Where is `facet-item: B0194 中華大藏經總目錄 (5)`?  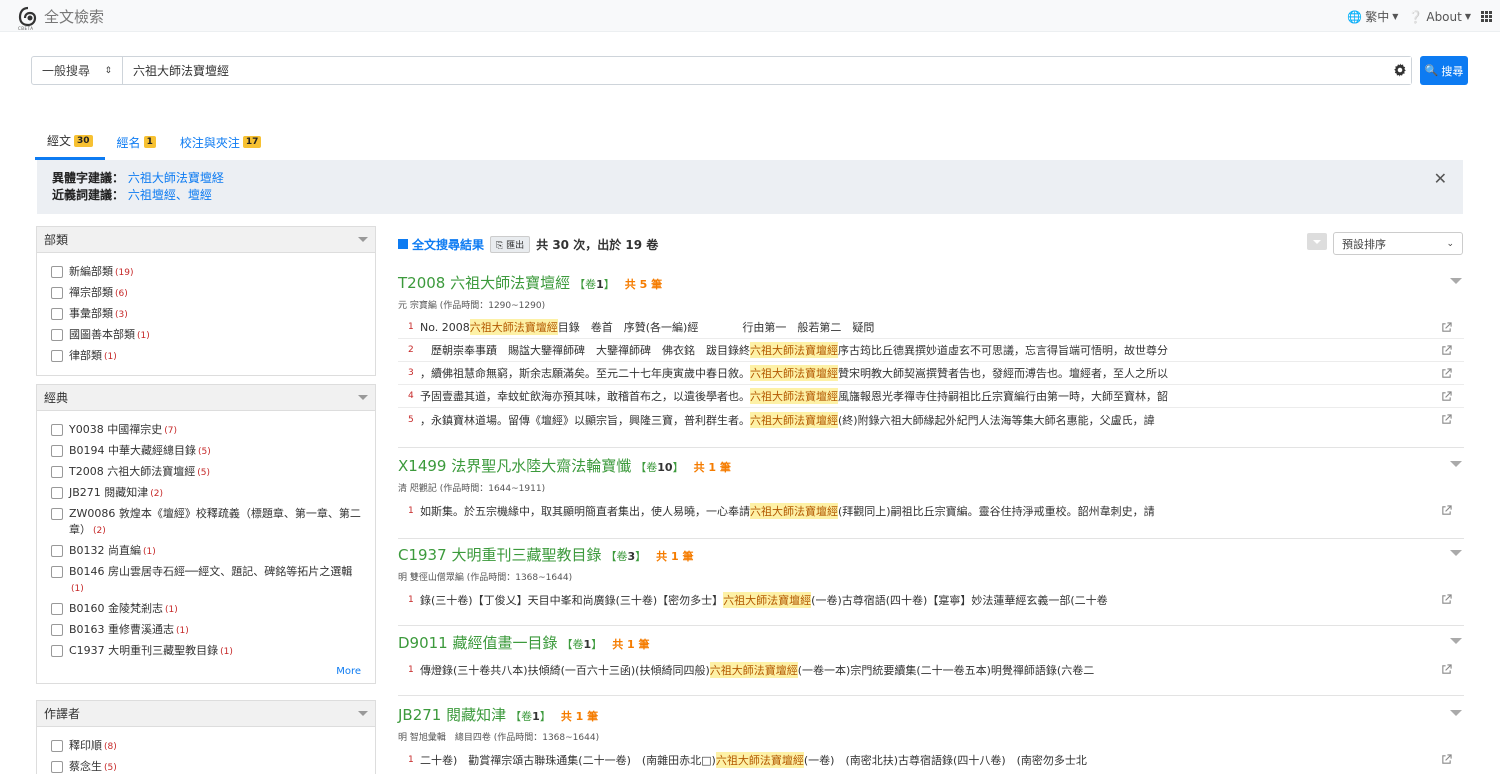 facet-item: B0194 中華大藏經總目錄 (5) is located at coordinates (206, 451).